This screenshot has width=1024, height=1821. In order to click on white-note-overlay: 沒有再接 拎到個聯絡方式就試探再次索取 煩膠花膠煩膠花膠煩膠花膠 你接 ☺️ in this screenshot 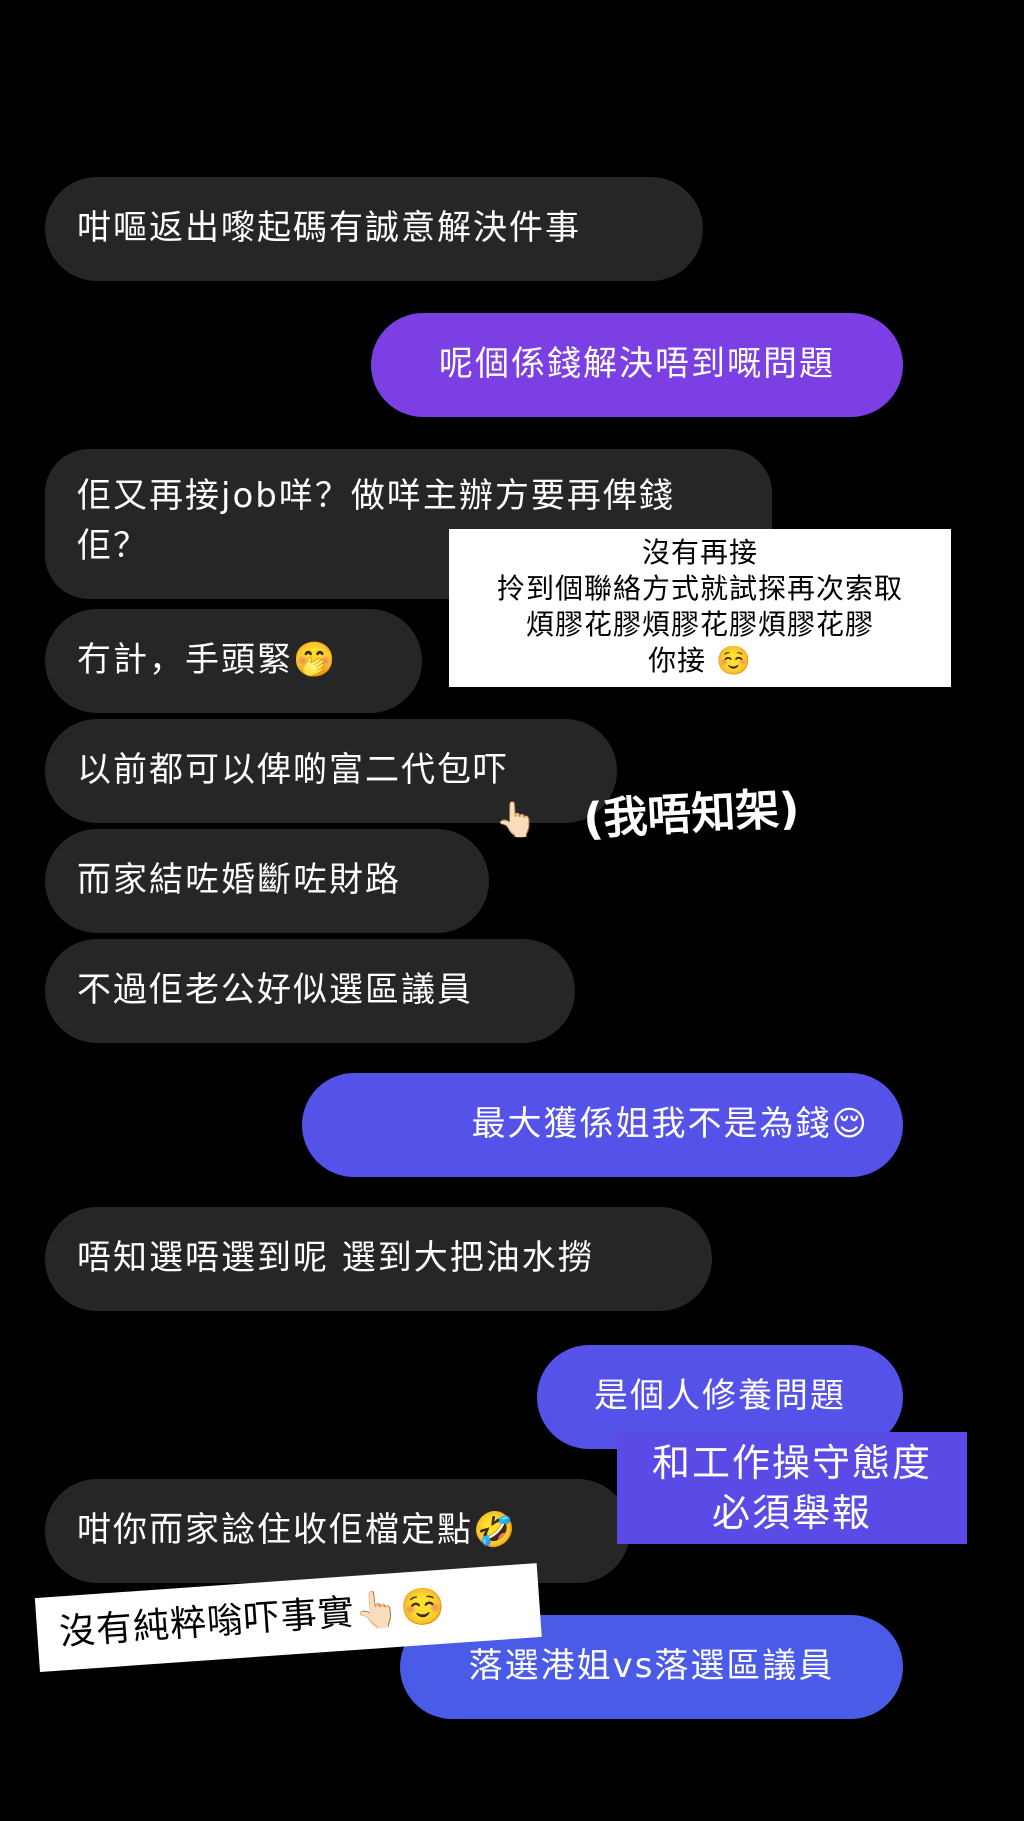, I will do `click(700, 608)`.